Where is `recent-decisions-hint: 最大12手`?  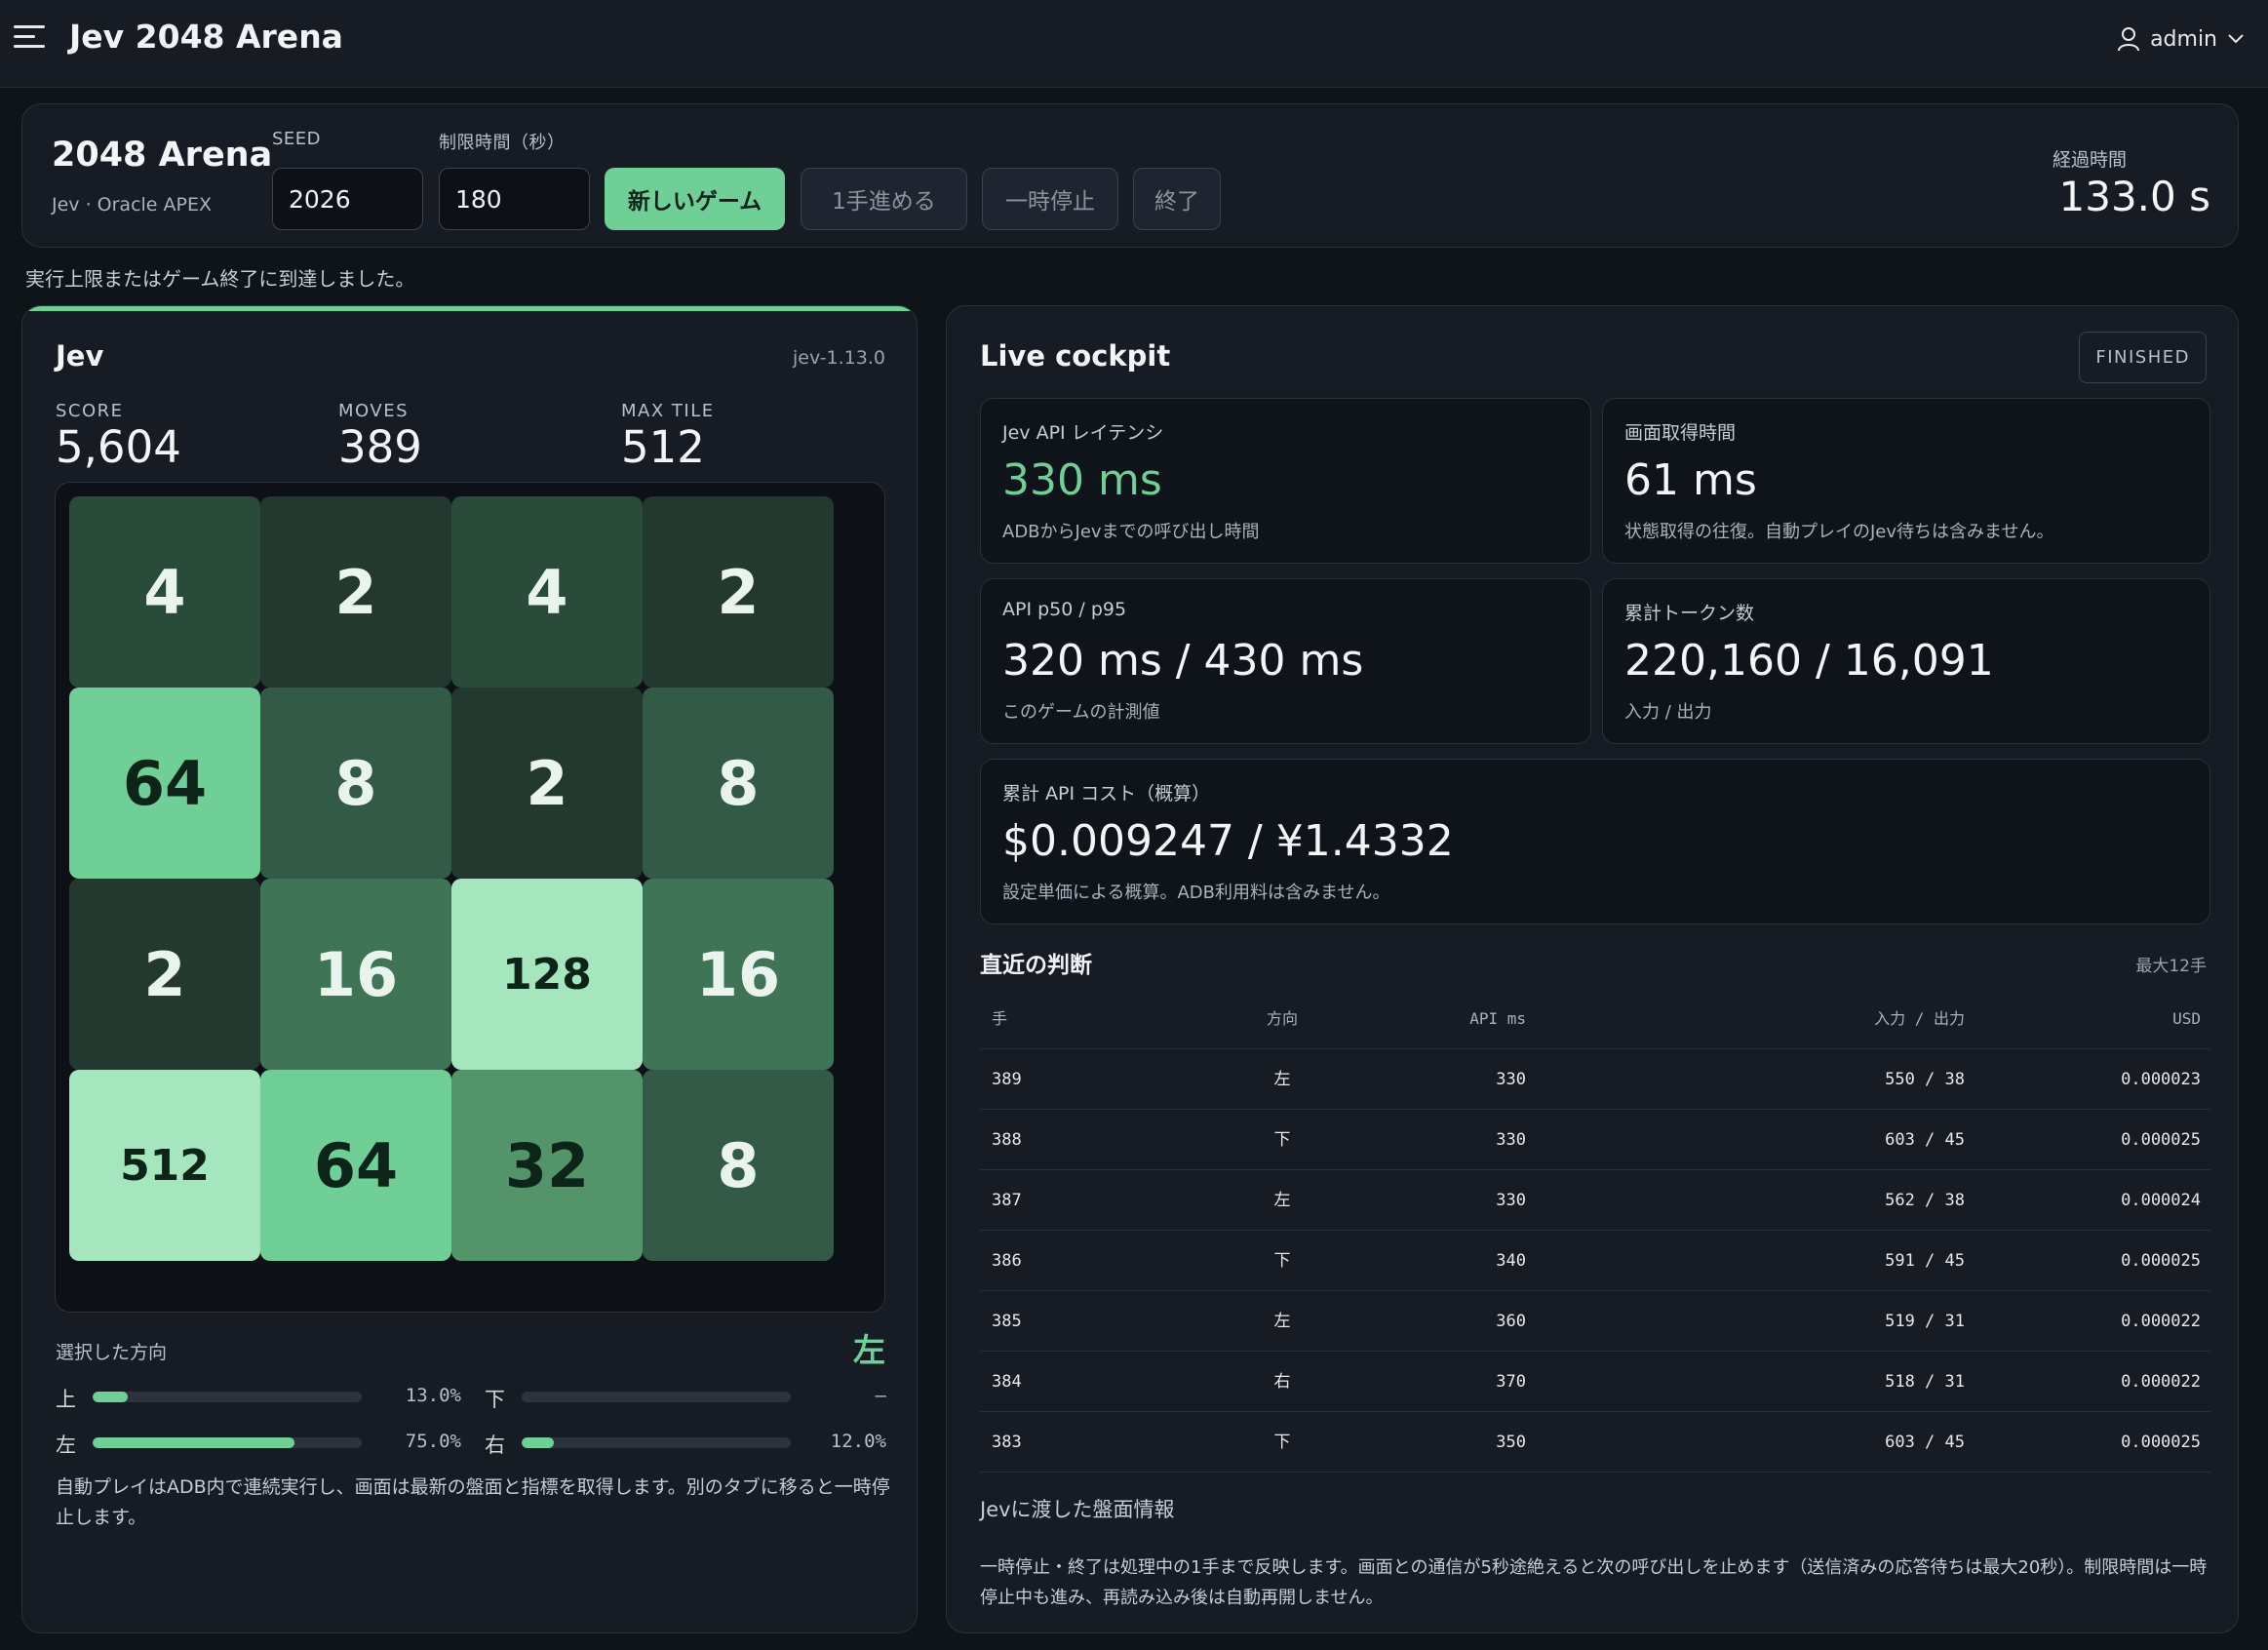
recent-decisions-hint: 最大12手 is located at coordinates (2171, 966).